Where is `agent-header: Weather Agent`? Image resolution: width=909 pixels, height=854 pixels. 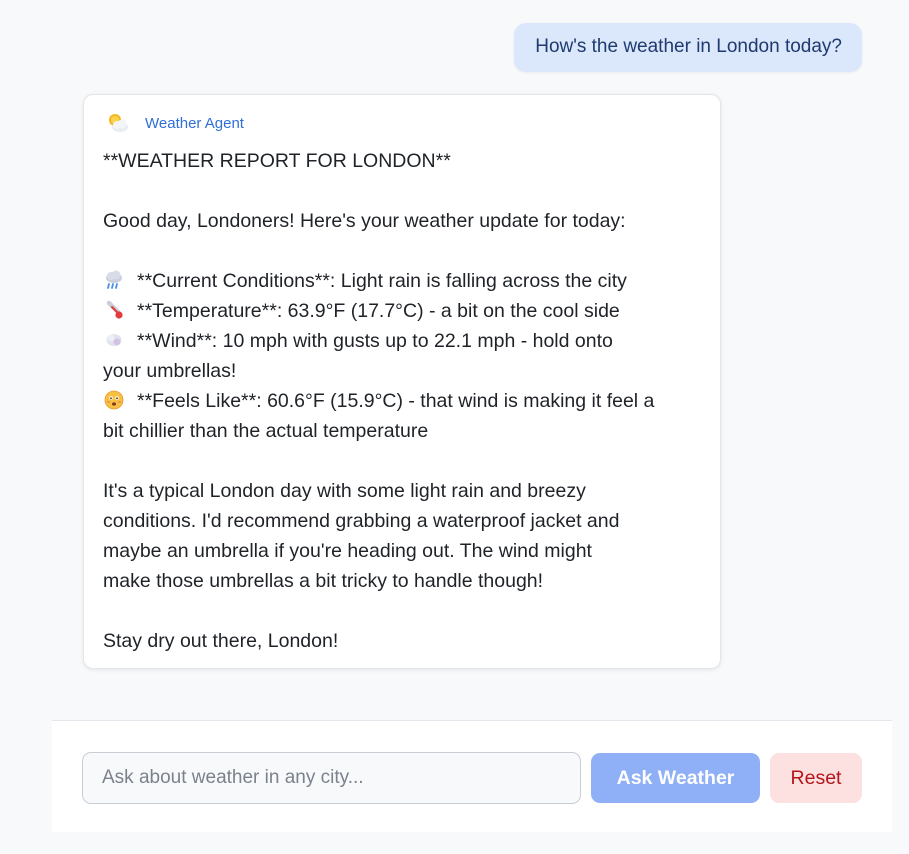 agent-header: Weather Agent is located at coordinates (402, 123).